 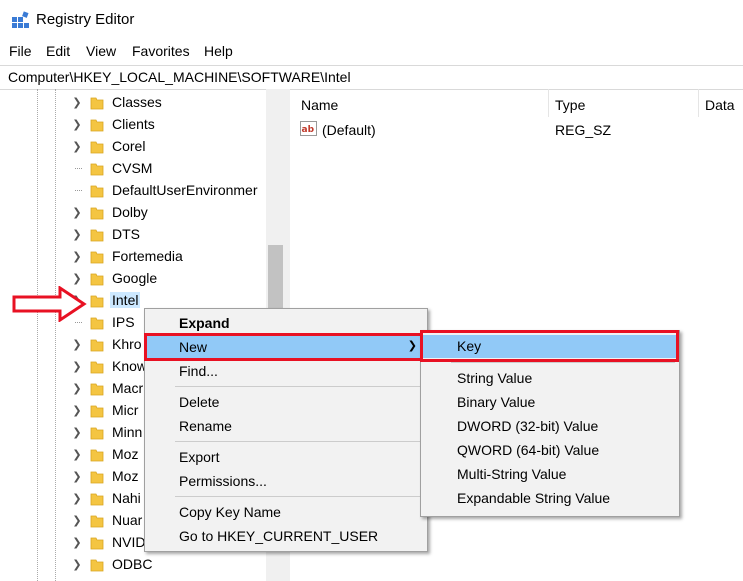 I want to click on menu-item-string-value: String Value, so click(x=550, y=378).